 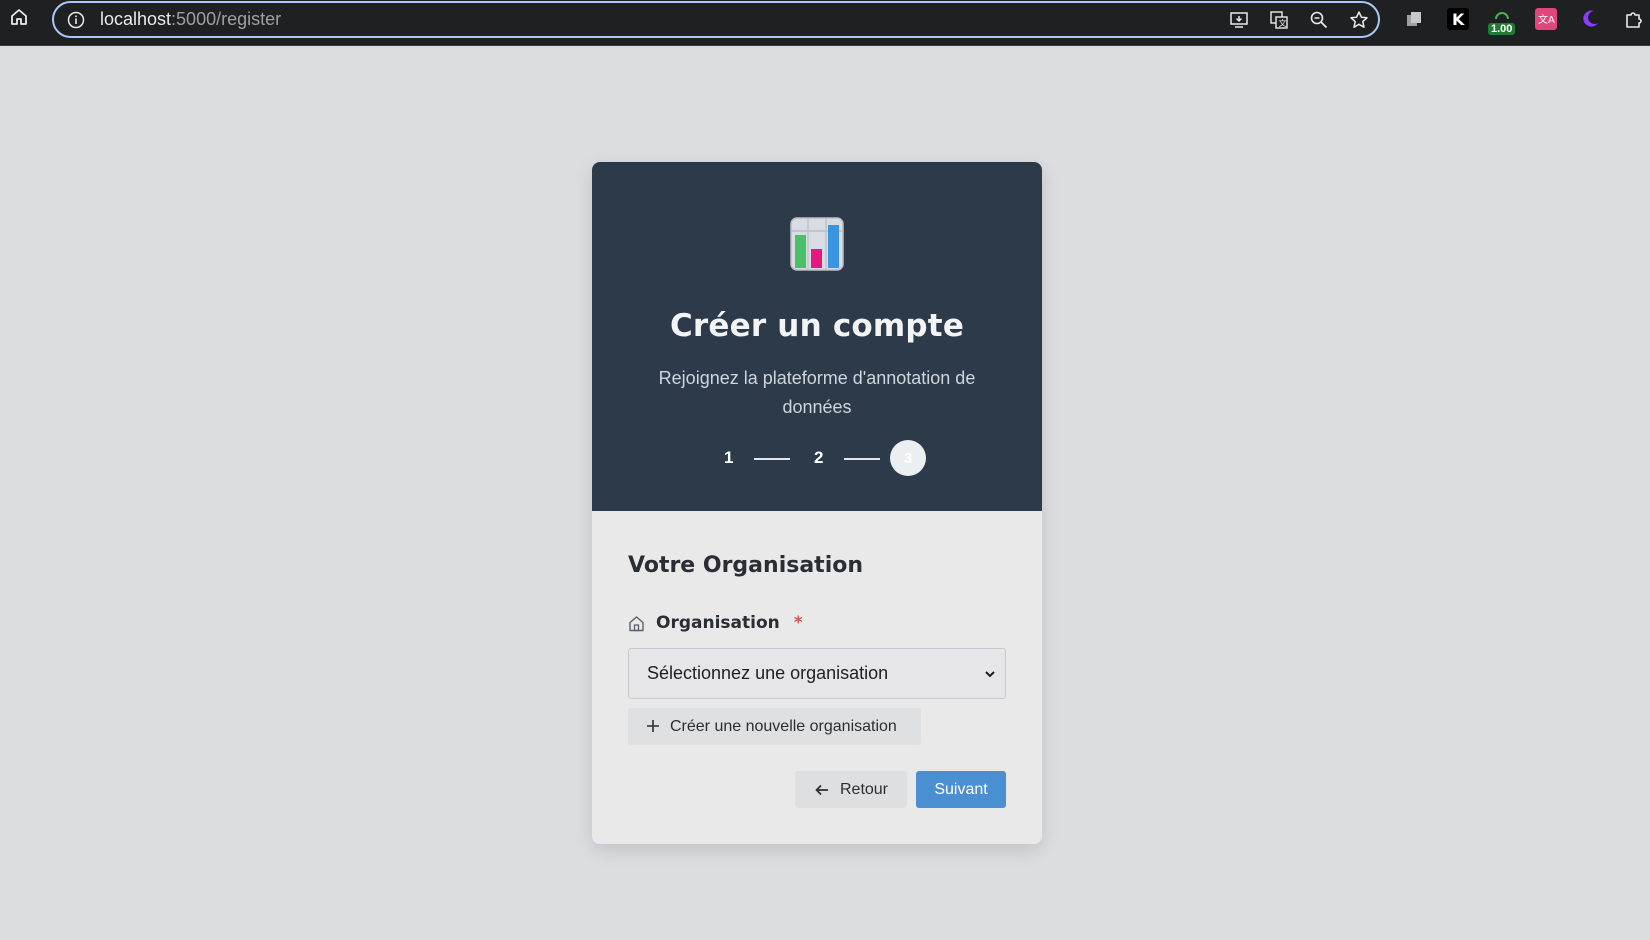 I want to click on install-app-icon, so click(x=1239, y=20).